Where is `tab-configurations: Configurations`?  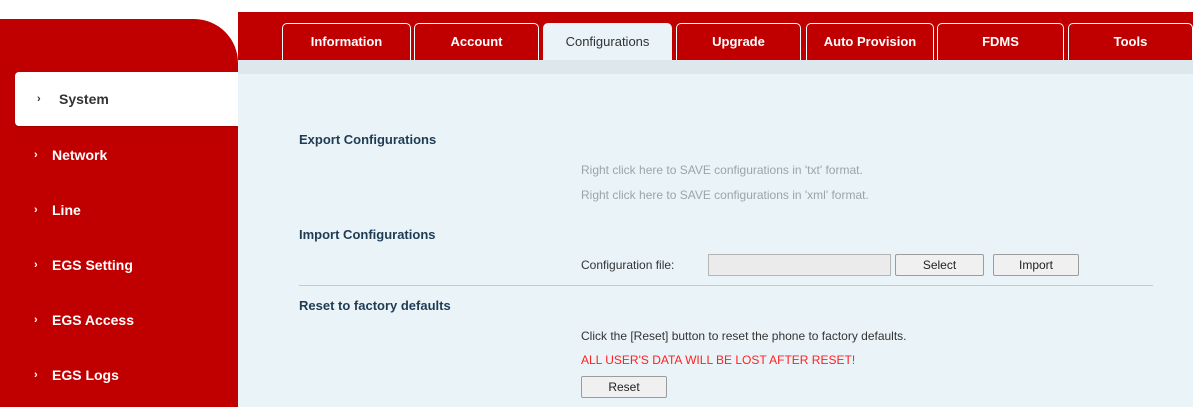
tab-configurations: Configurations is located at coordinates (607, 41).